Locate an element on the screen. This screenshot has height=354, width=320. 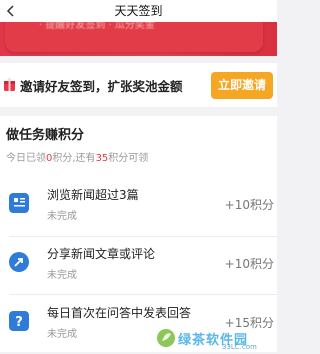
points-summary: 今日已领0积分,还有35积分可领 is located at coordinates (77, 156).